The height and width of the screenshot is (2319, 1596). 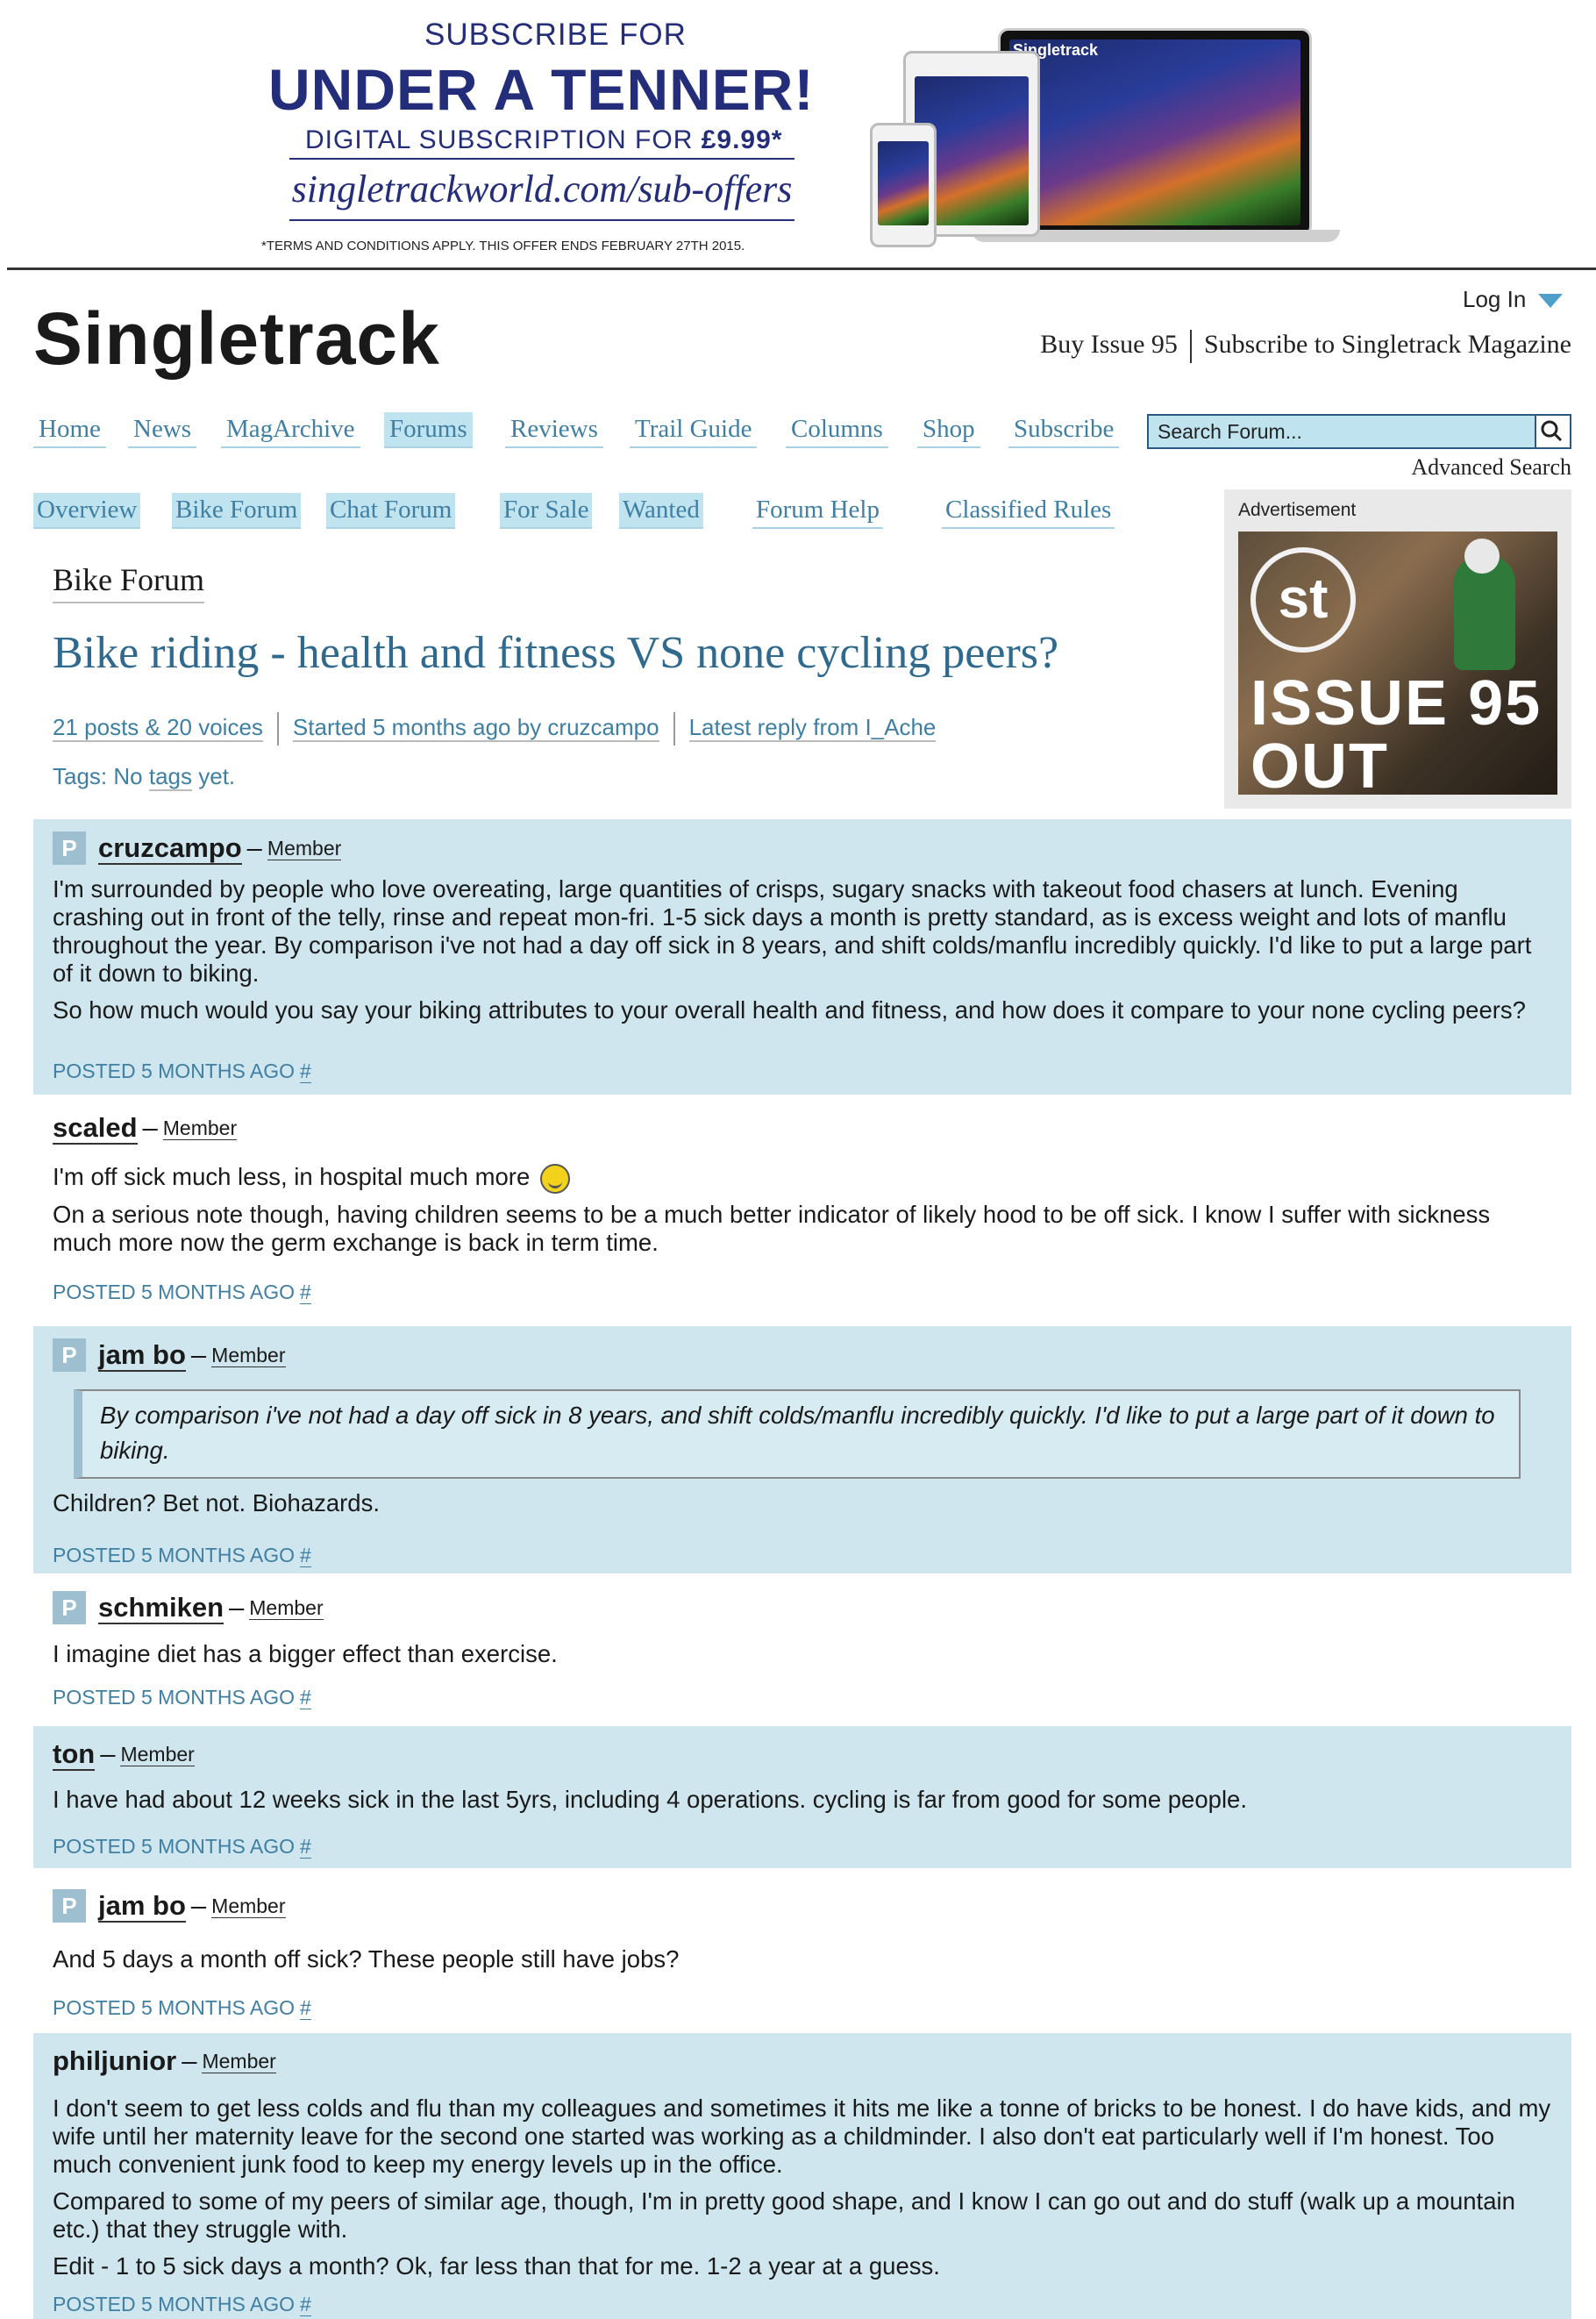 I want to click on topic-tags: Tags: No tags yet., so click(x=144, y=777).